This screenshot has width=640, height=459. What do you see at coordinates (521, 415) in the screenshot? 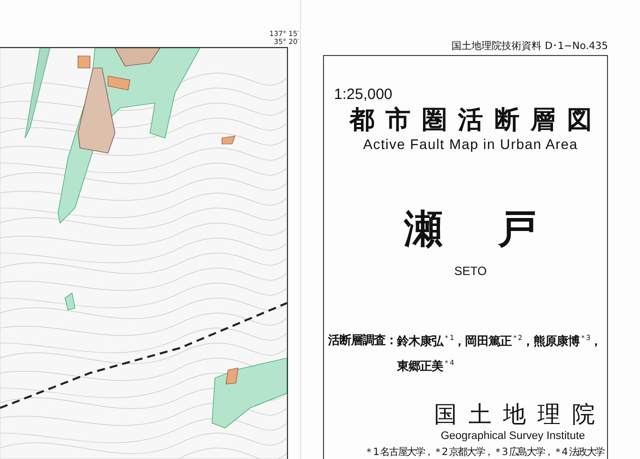
I see `publisher-name: 国土地理院` at bounding box center [521, 415].